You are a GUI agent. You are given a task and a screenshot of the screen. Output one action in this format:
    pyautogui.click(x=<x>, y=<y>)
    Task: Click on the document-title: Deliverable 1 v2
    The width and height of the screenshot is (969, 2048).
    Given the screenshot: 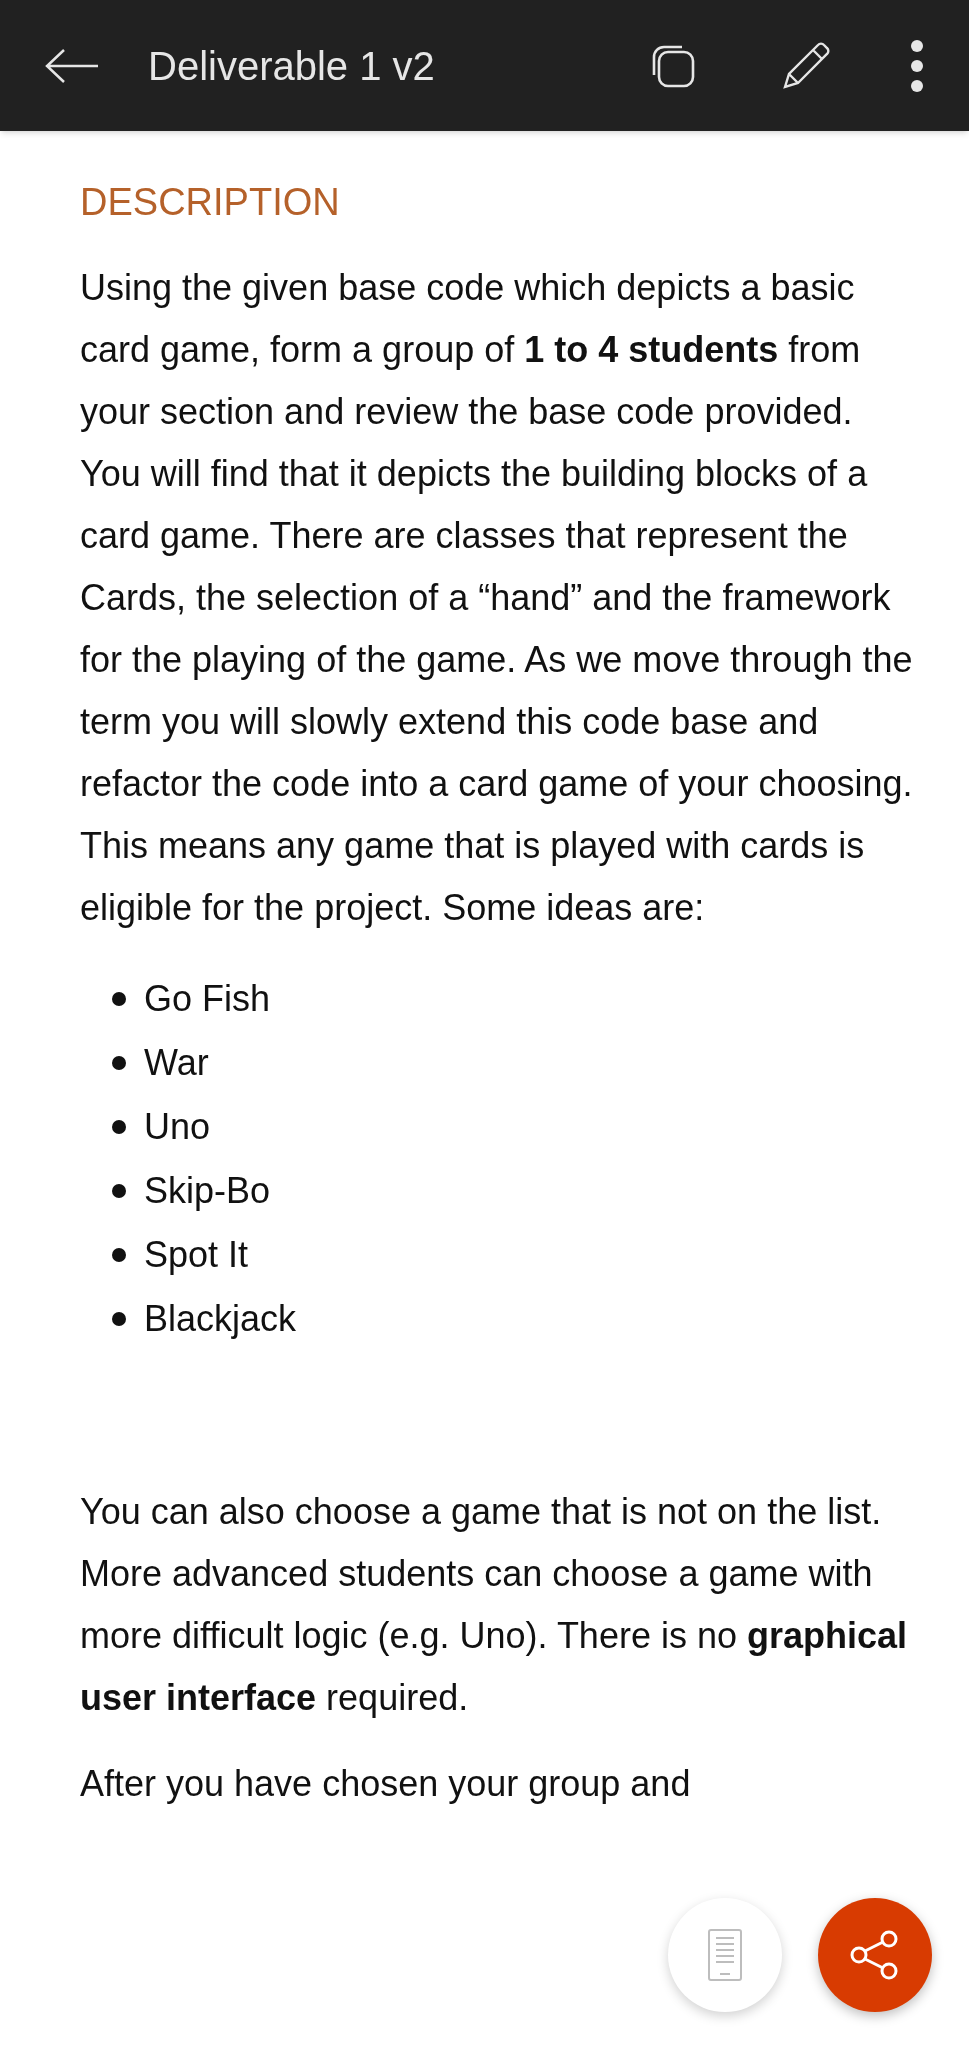 What is the action you would take?
    pyautogui.click(x=291, y=66)
    